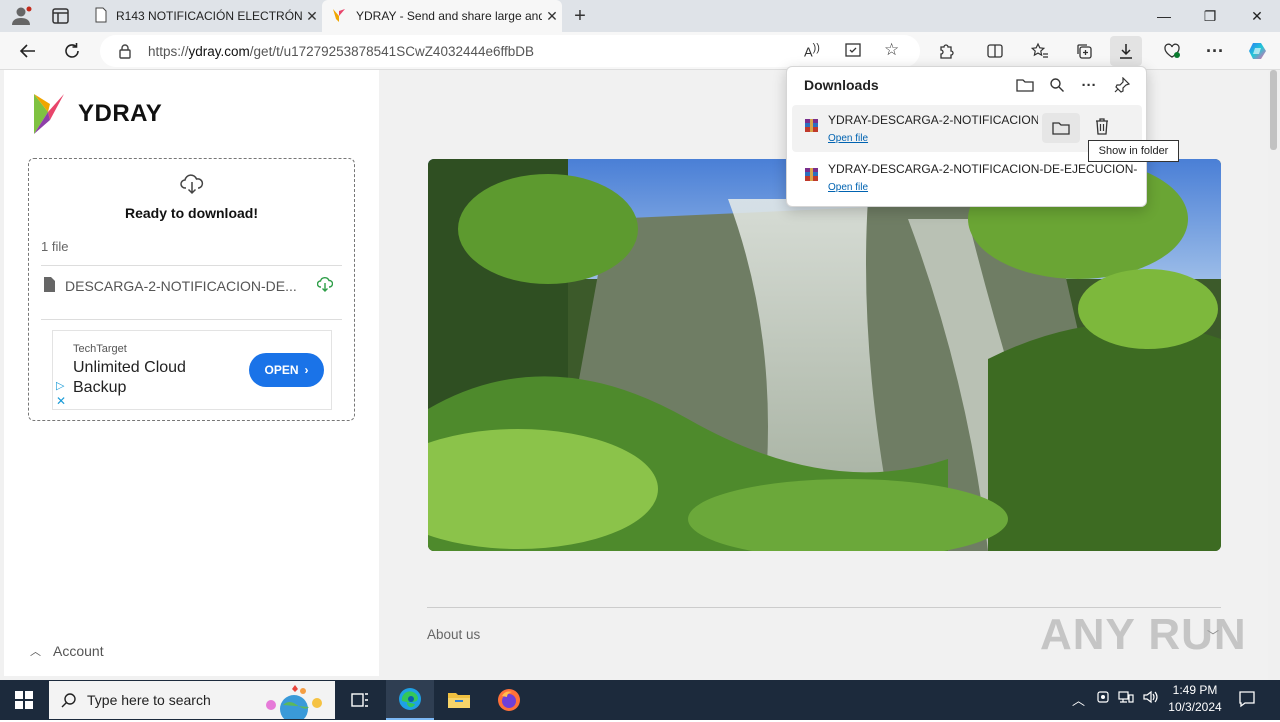 The image size is (1280, 722). What do you see at coordinates (191, 213) in the screenshot?
I see `download-status: Ready to download!` at bounding box center [191, 213].